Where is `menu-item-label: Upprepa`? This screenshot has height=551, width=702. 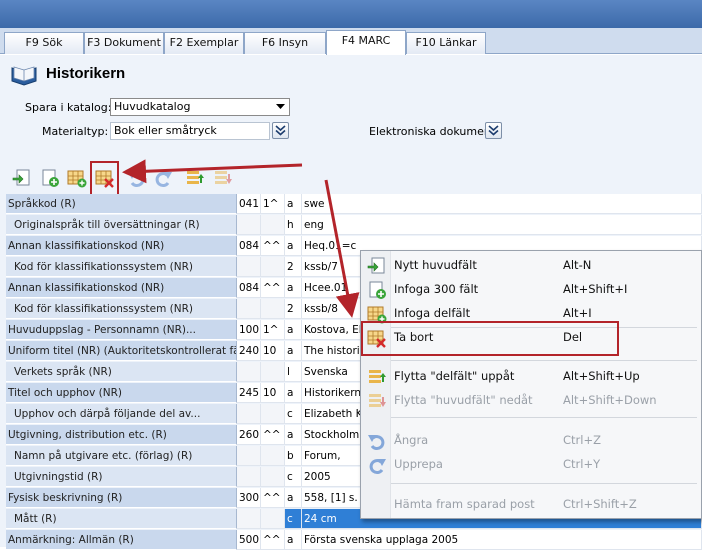
menu-item-label: Upprepa is located at coordinates (418, 464).